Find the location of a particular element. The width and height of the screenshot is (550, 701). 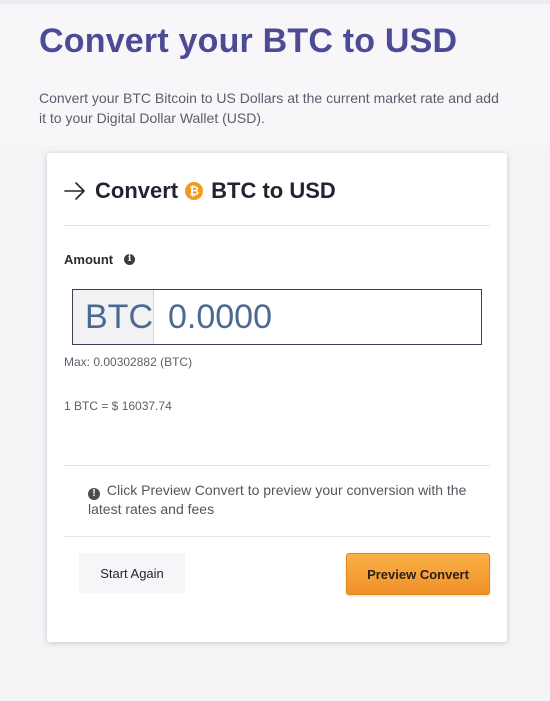

arrow-right-icon is located at coordinates (74, 191).